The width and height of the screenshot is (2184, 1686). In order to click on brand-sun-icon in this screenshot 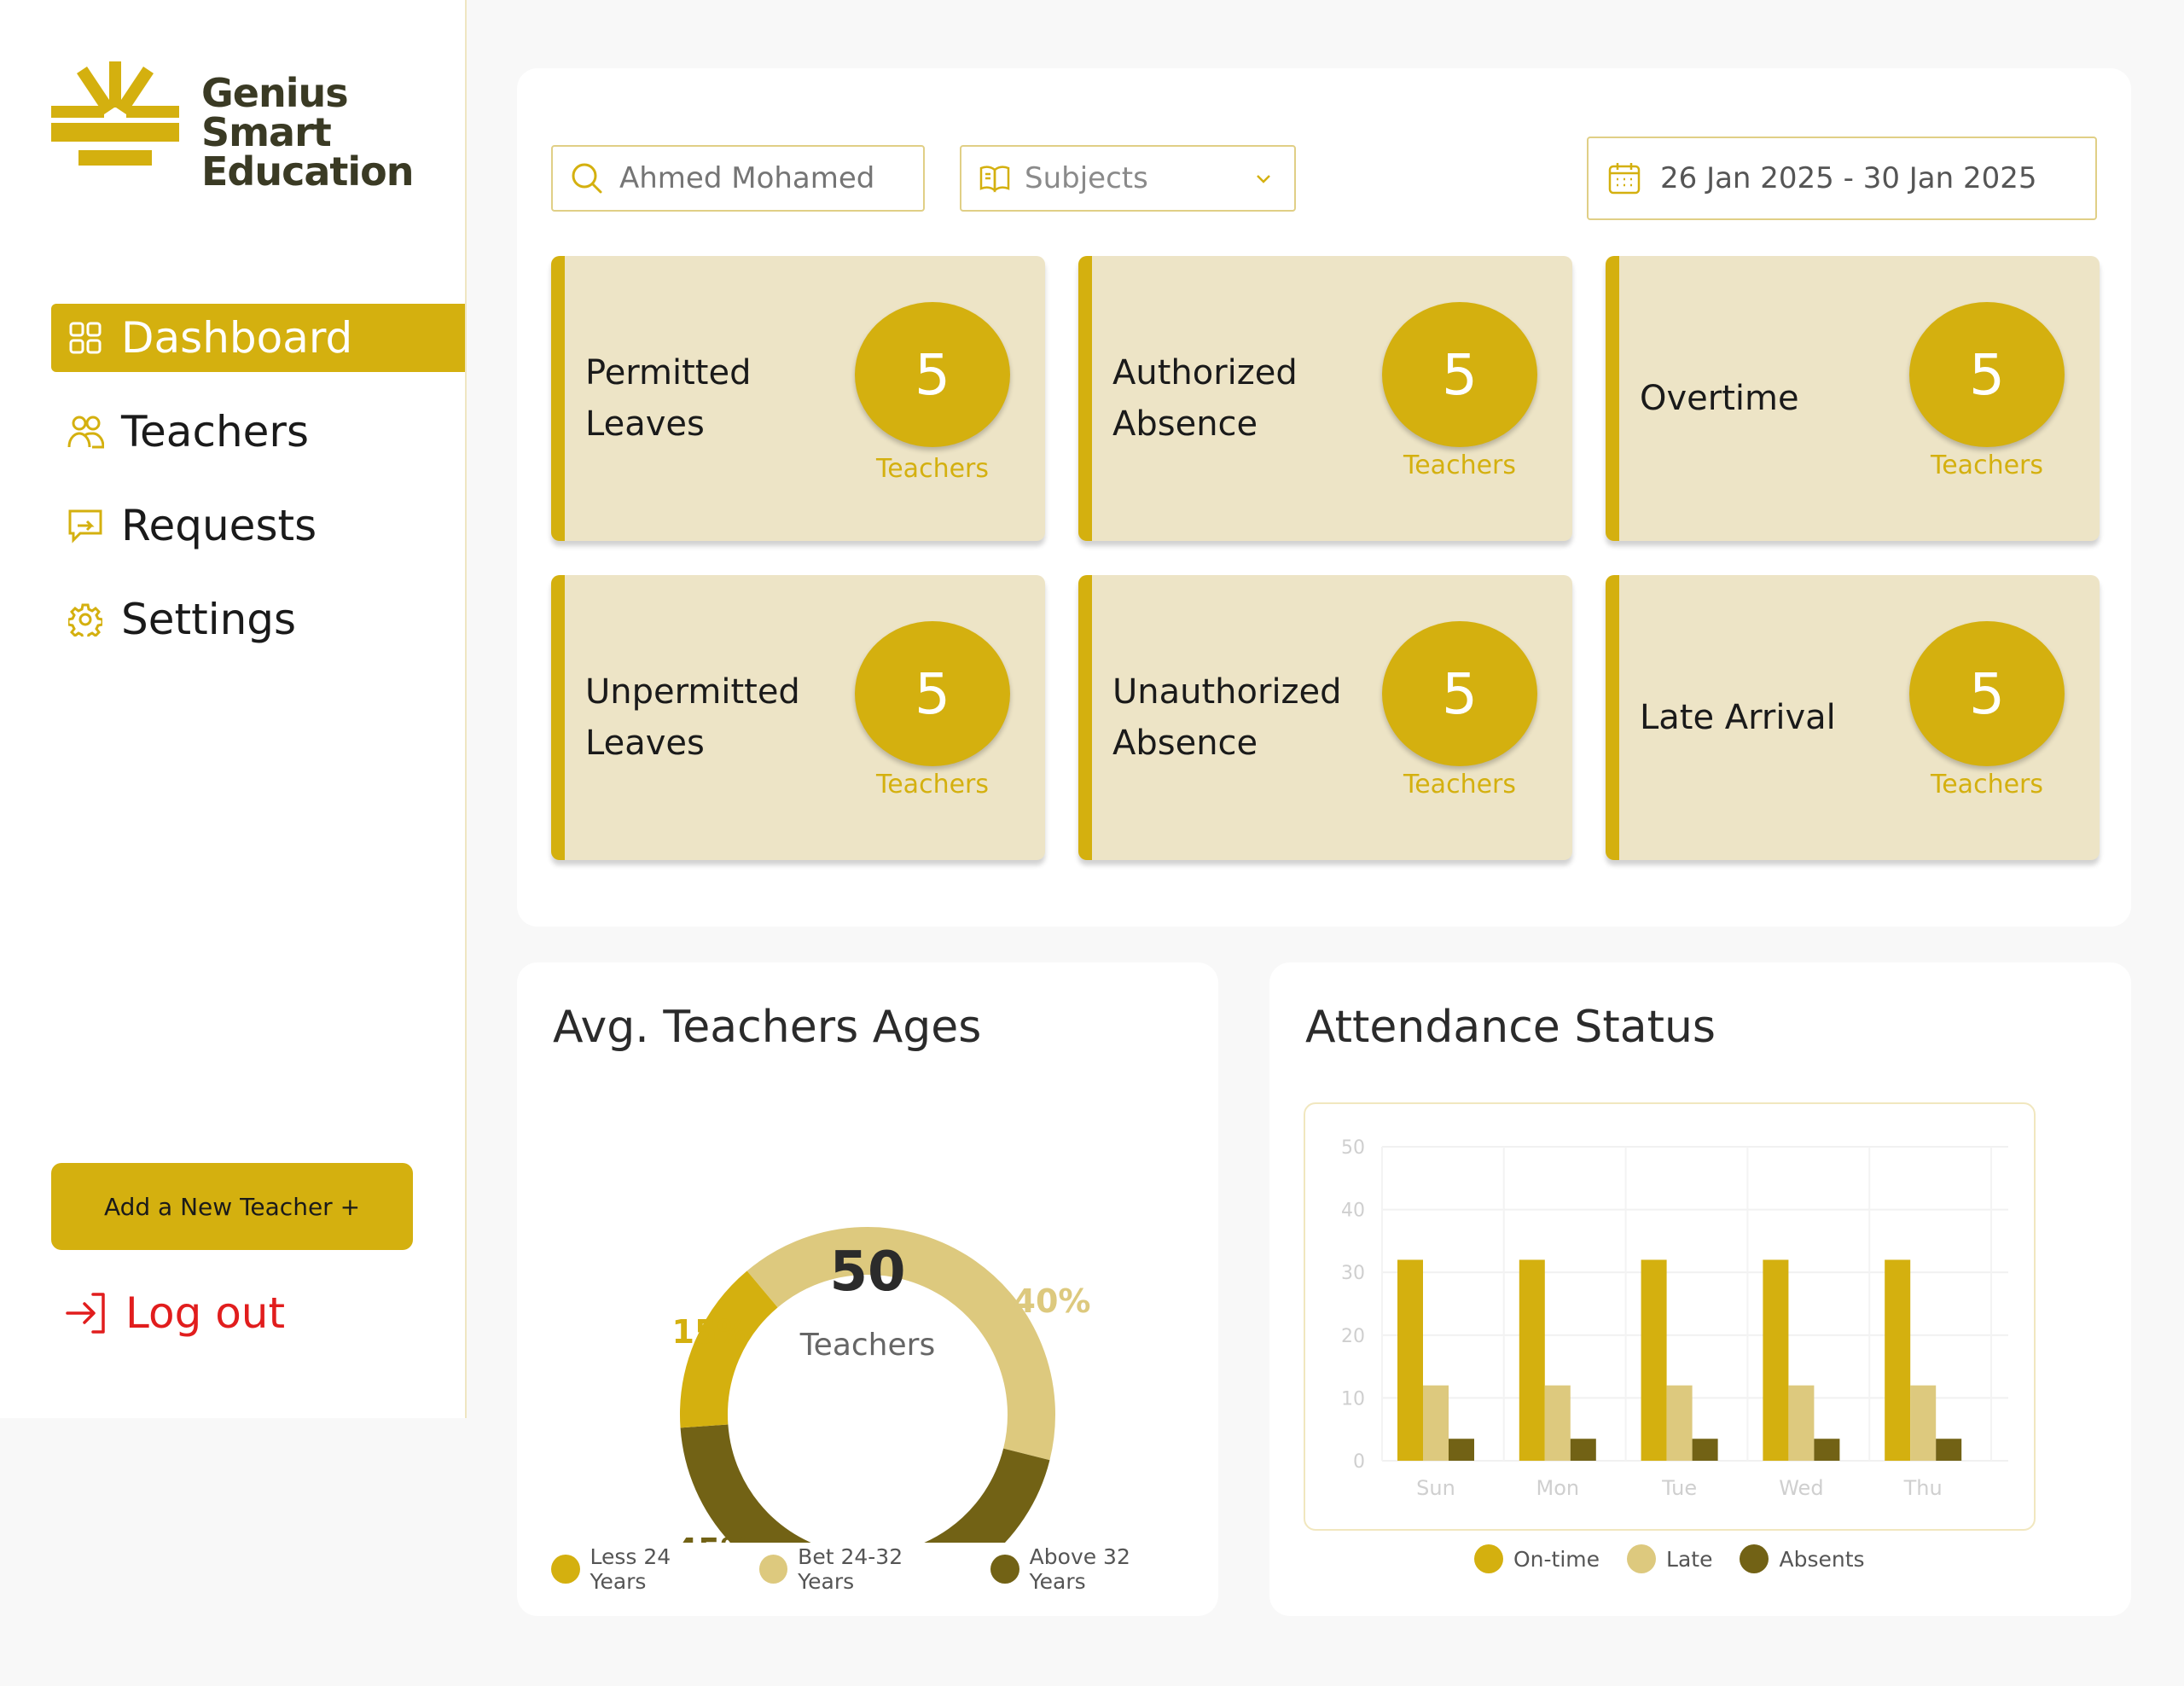, I will do `click(115, 113)`.